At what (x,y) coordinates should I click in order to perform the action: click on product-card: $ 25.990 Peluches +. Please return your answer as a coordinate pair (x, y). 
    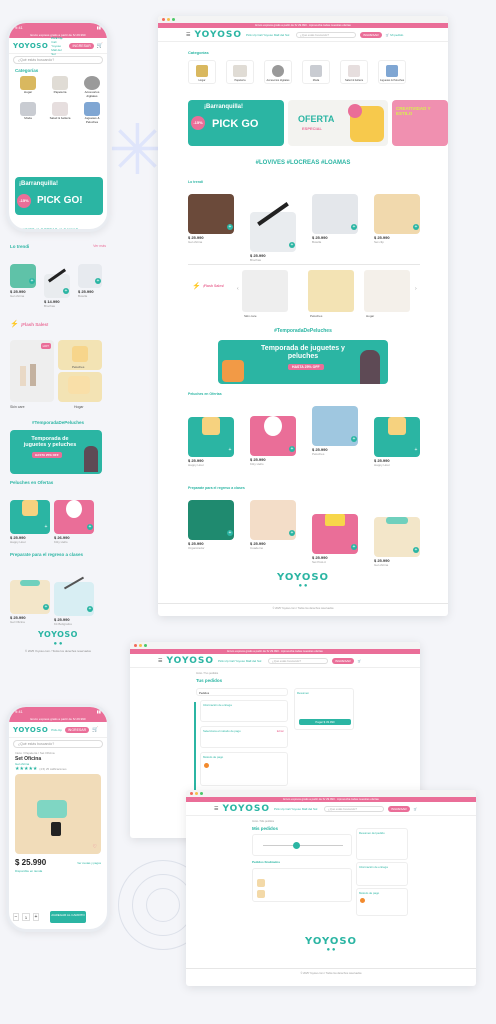
    Looking at the image, I should click on (335, 431).